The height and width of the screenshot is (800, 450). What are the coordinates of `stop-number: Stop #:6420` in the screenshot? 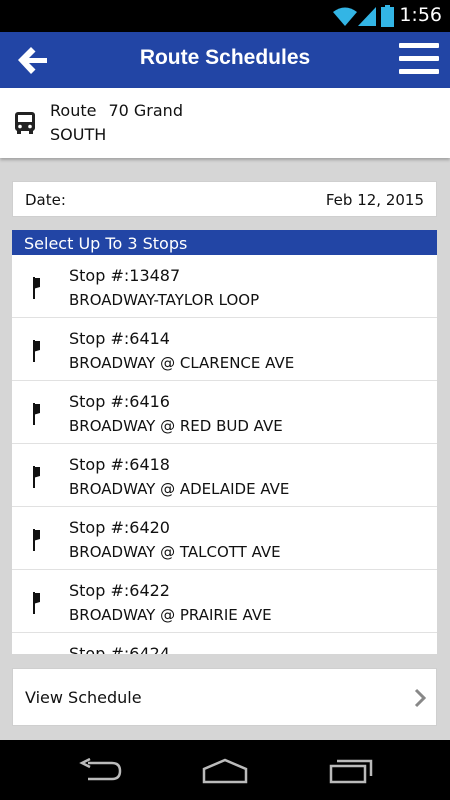 It's located at (119, 527).